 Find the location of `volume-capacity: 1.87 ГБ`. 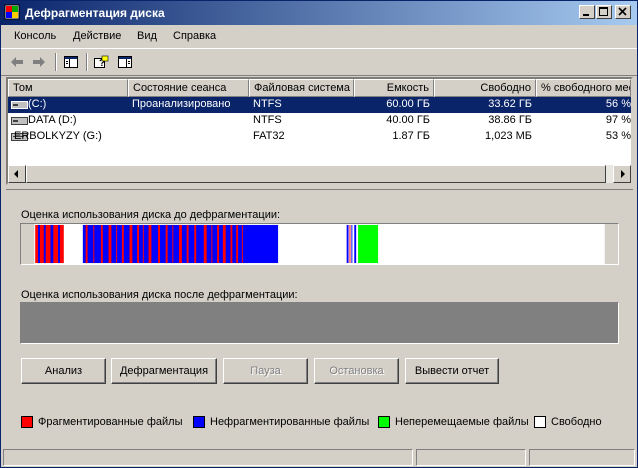

volume-capacity: 1.87 ГБ is located at coordinates (411, 136).